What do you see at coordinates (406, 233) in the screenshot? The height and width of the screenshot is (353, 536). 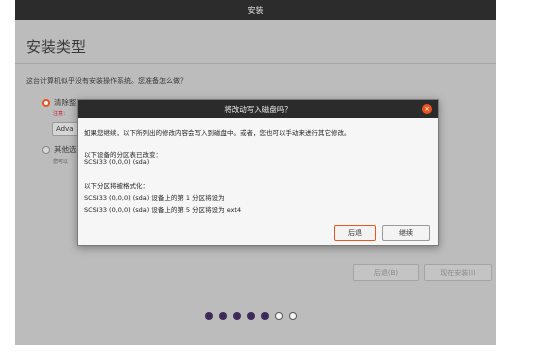 I see `dialog-continue-button: 继续` at bounding box center [406, 233].